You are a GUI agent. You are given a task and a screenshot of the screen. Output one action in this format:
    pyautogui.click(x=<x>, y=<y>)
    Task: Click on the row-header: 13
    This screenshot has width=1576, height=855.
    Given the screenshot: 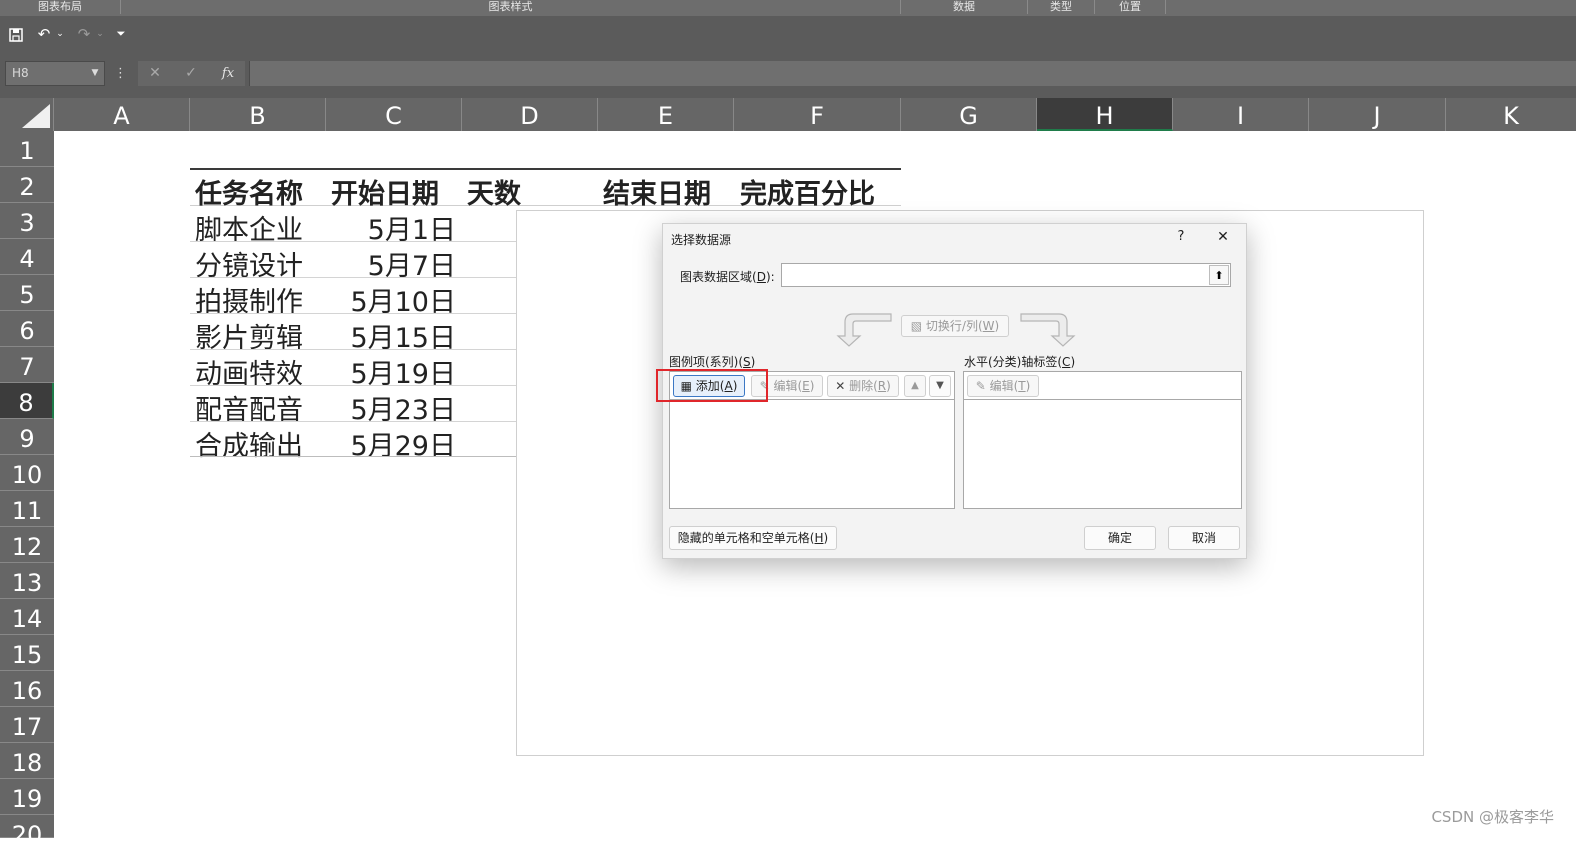 What is the action you would take?
    pyautogui.click(x=27, y=581)
    